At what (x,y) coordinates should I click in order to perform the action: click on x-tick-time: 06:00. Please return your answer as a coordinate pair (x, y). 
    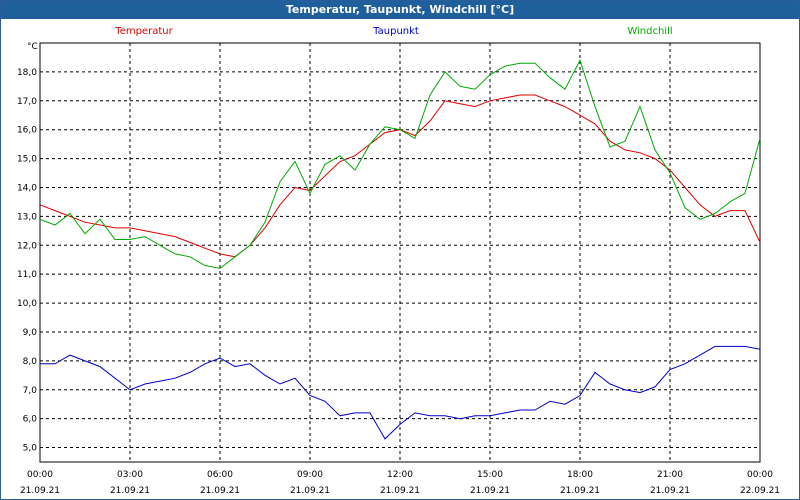
    Looking at the image, I should click on (220, 475).